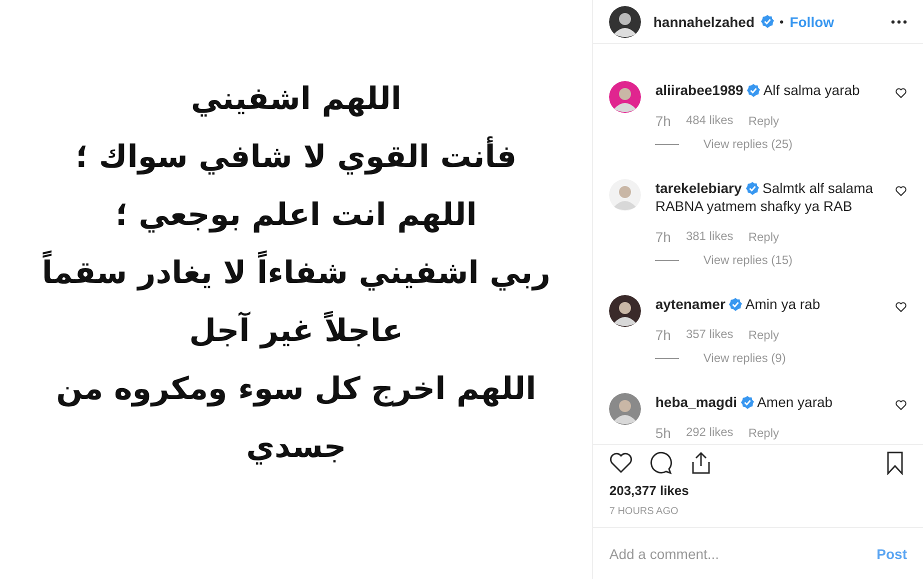  Describe the element at coordinates (764, 197) in the screenshot. I see `comment-text: tarekelebiary Salmtk alf salama RABNA yatmem shafky ya RAB` at that location.